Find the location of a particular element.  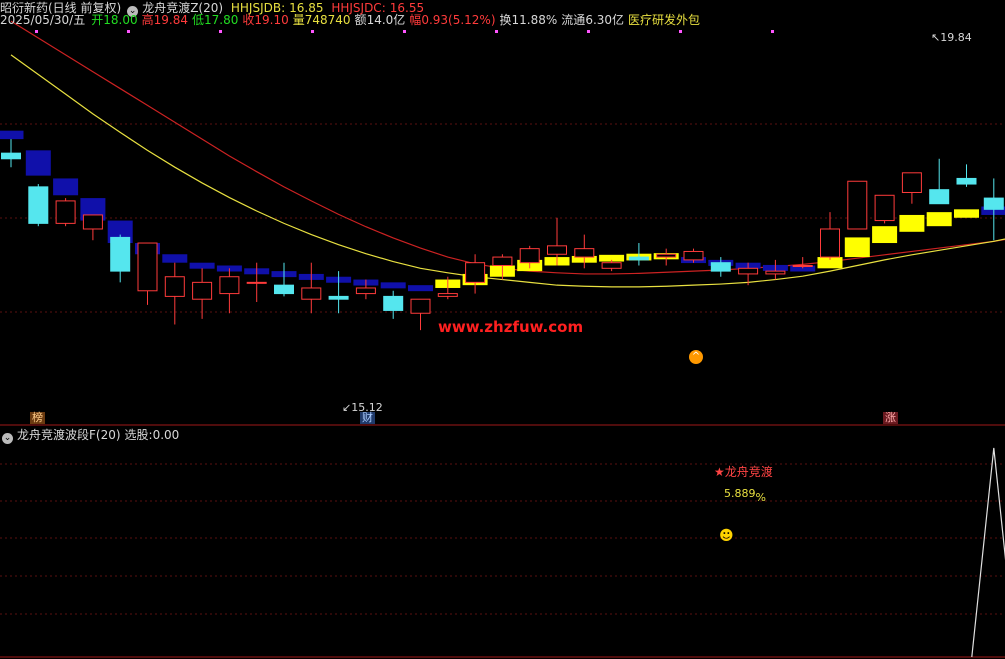

sub-indicator-header: ⌄ 龙舟竞渡波段F(20) 选股:0.00 is located at coordinates (91, 435).